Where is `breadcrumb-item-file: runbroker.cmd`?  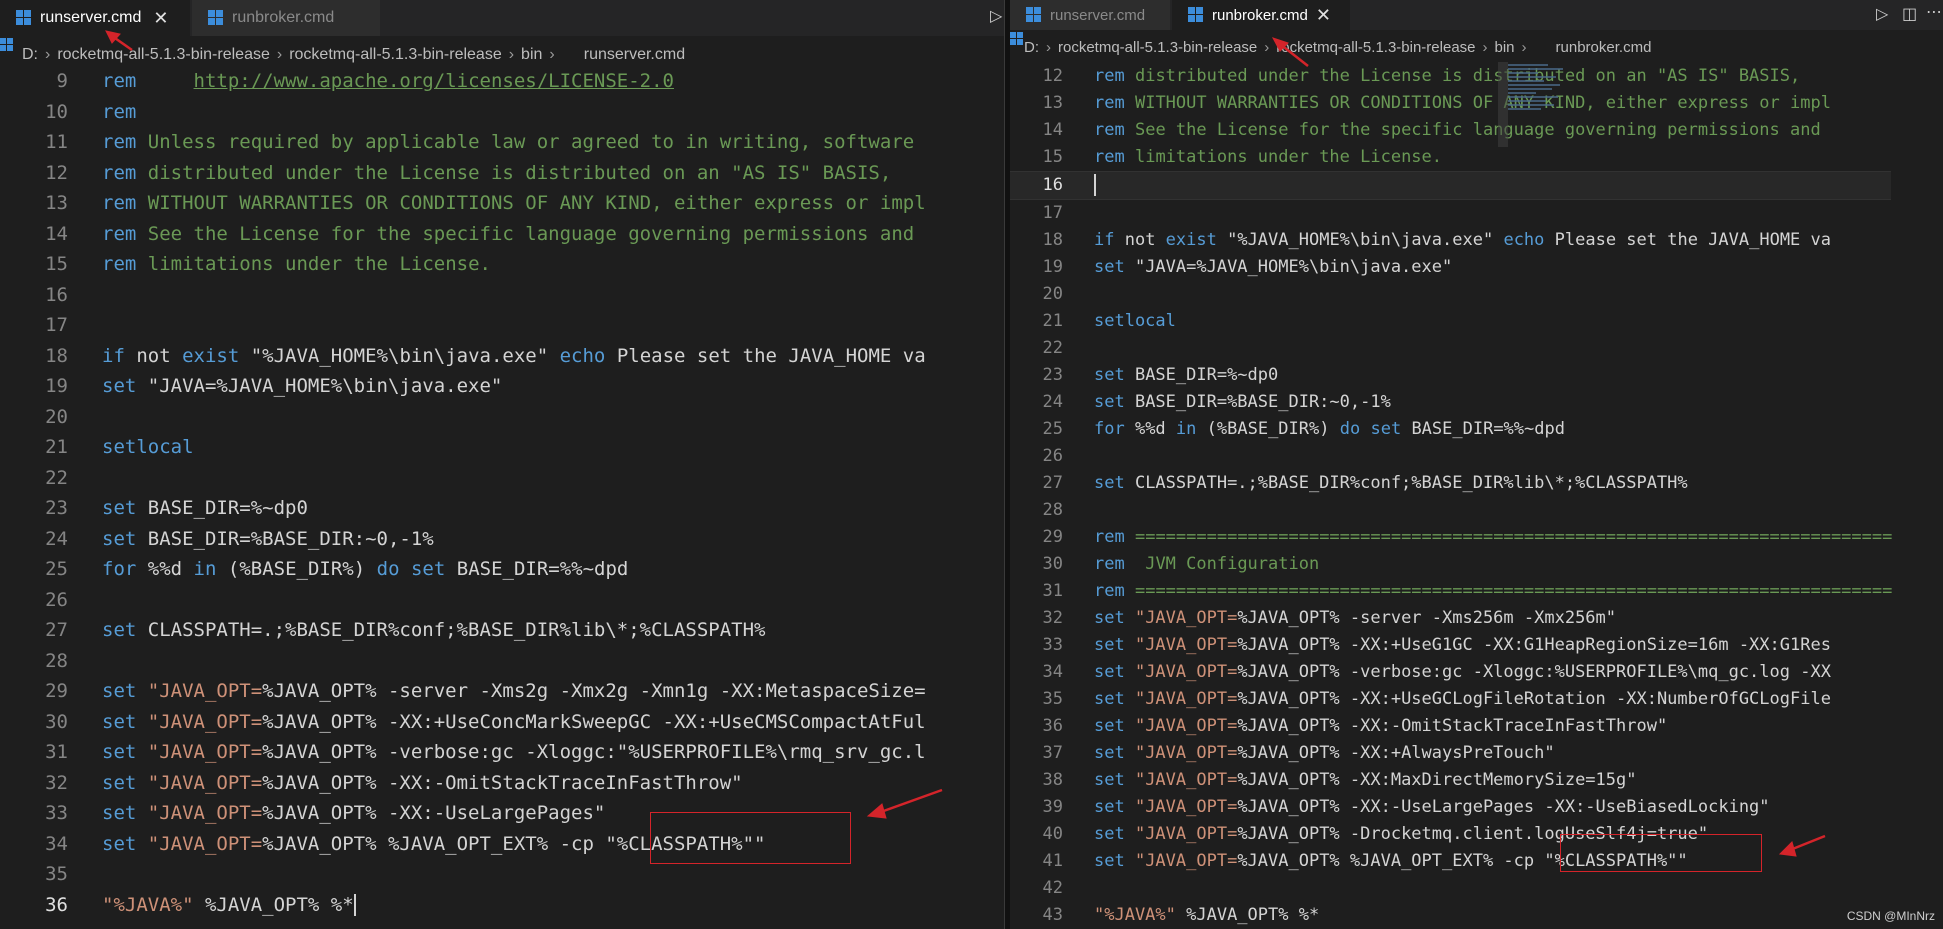
breadcrumb-item-file: runbroker.cmd is located at coordinates (1604, 47).